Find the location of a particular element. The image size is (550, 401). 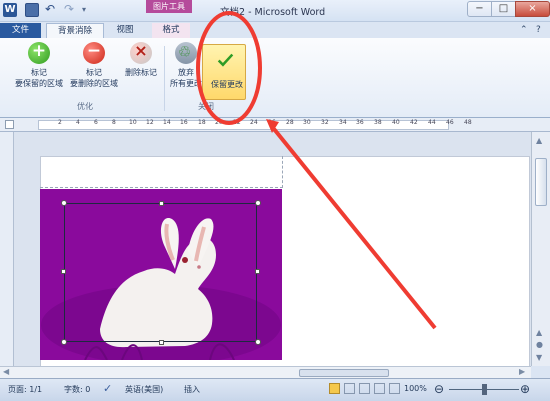

tab-background-removal: 背景消除 is located at coordinates (75, 30).